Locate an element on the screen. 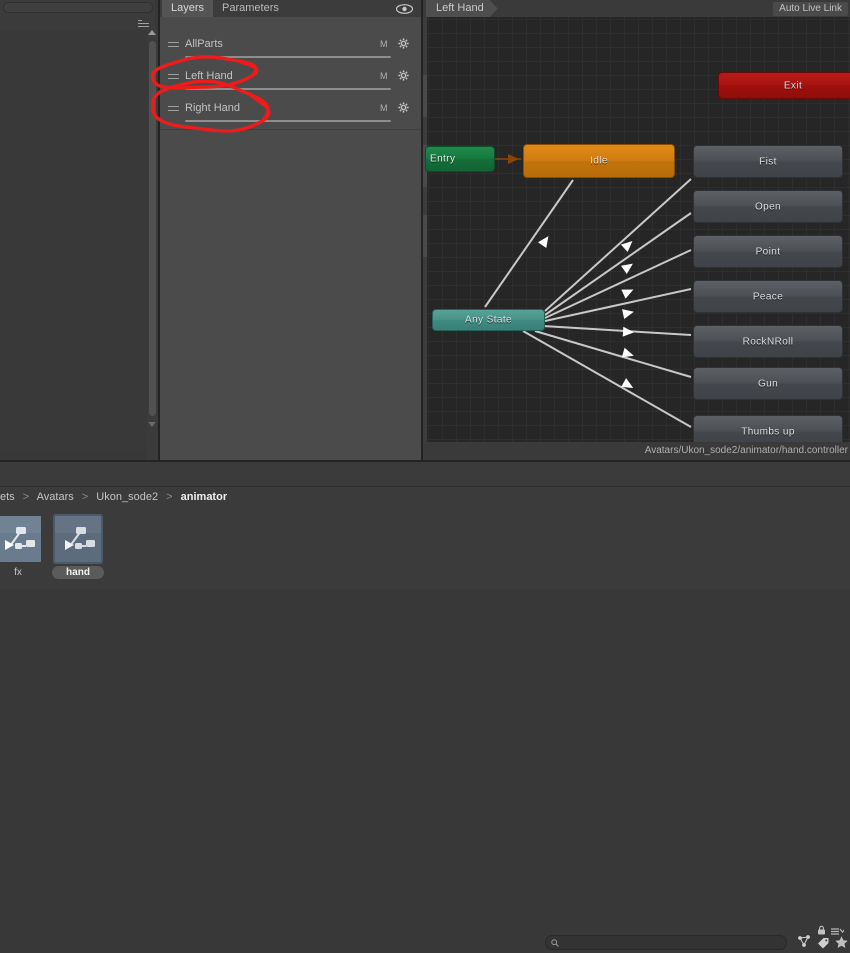 This screenshot has width=850, height=953. asset-label: fx is located at coordinates (18, 572).